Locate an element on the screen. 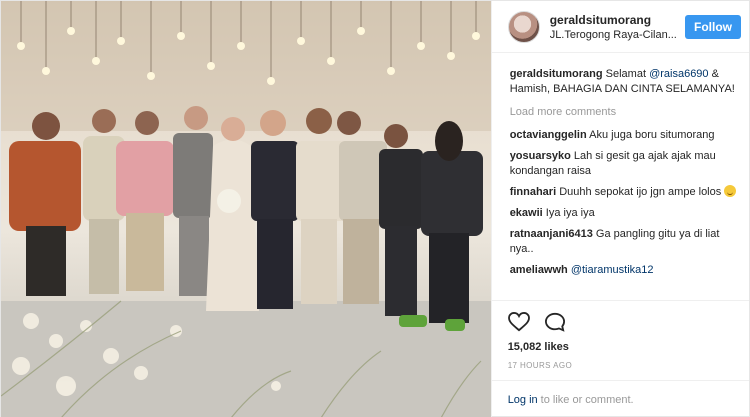 The width and height of the screenshot is (750, 417). comment-text: Iya iya iya is located at coordinates (568, 213).